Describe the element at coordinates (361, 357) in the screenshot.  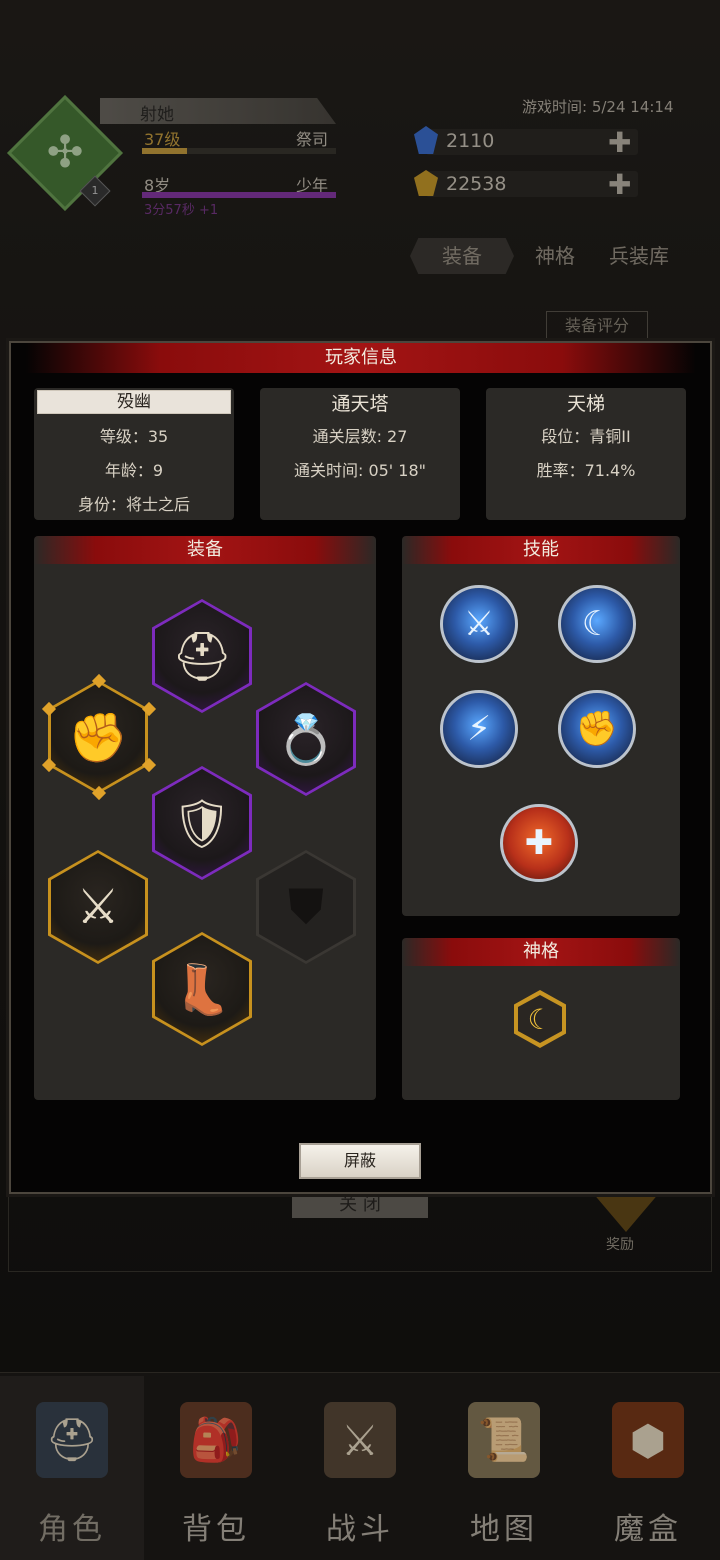
I see `dialog-title: 玩家信息` at that location.